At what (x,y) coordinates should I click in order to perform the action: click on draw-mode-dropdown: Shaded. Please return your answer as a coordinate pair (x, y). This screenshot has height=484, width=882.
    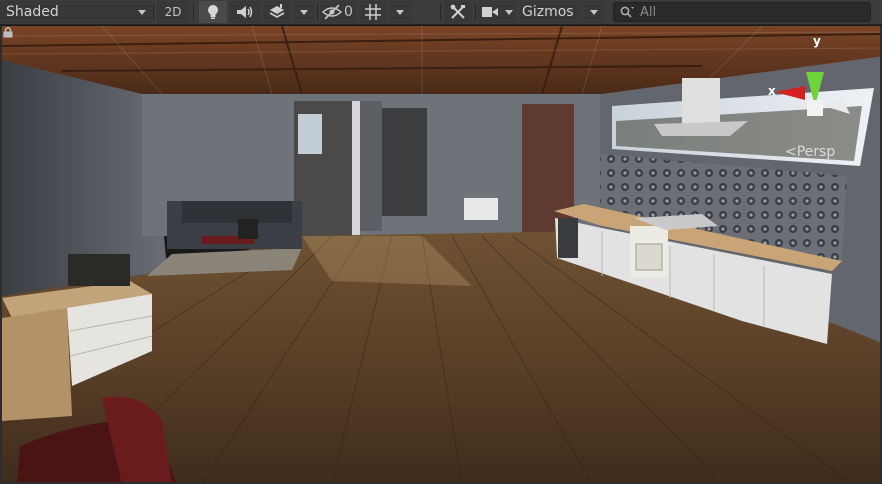
    Looking at the image, I should click on (76, 12).